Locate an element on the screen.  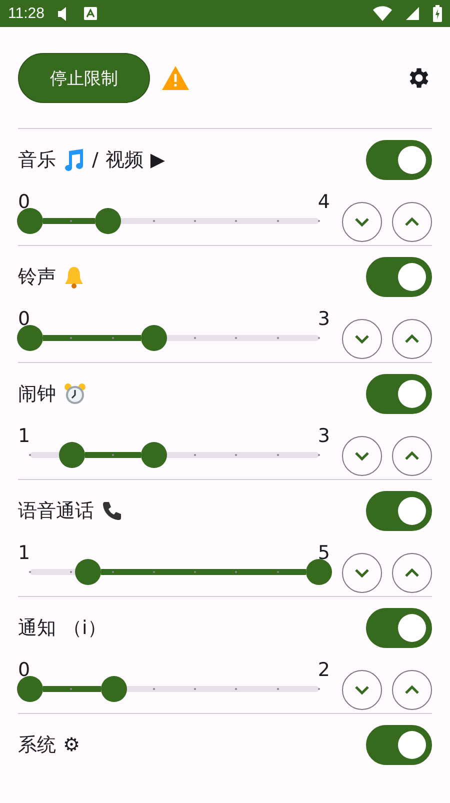
bell-icon is located at coordinates (74, 277).